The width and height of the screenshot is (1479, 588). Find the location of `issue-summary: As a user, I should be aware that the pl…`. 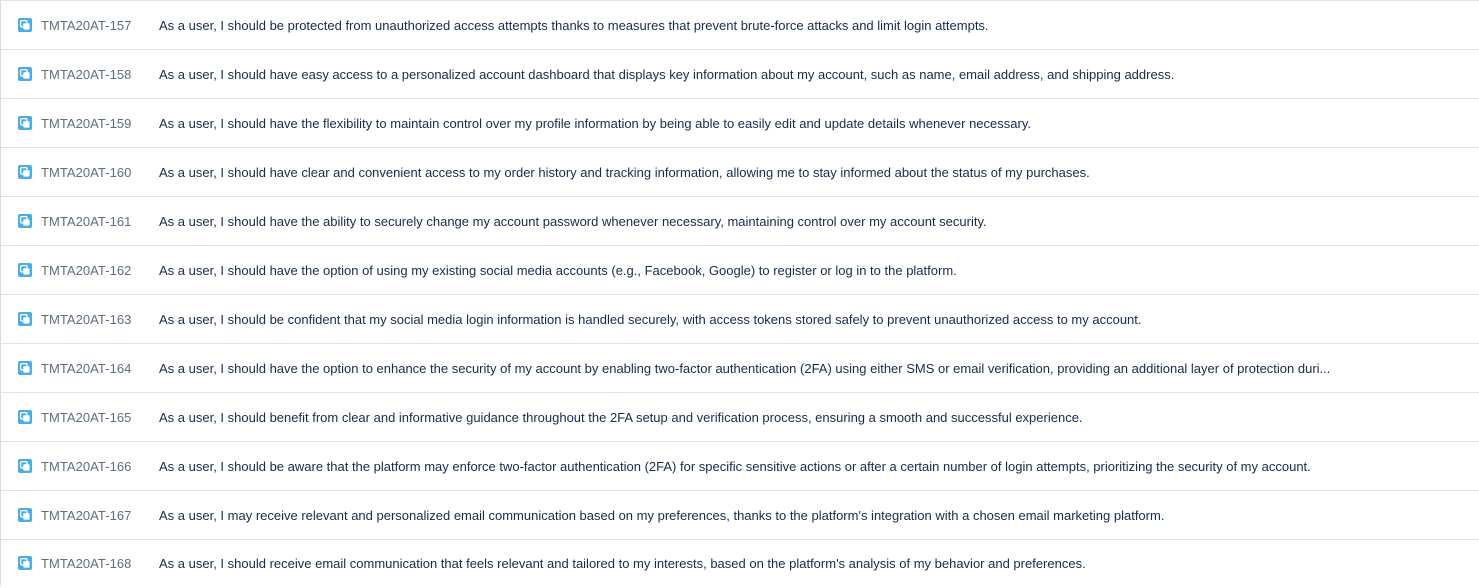

issue-summary: As a user, I should be aware that the pl… is located at coordinates (735, 466).